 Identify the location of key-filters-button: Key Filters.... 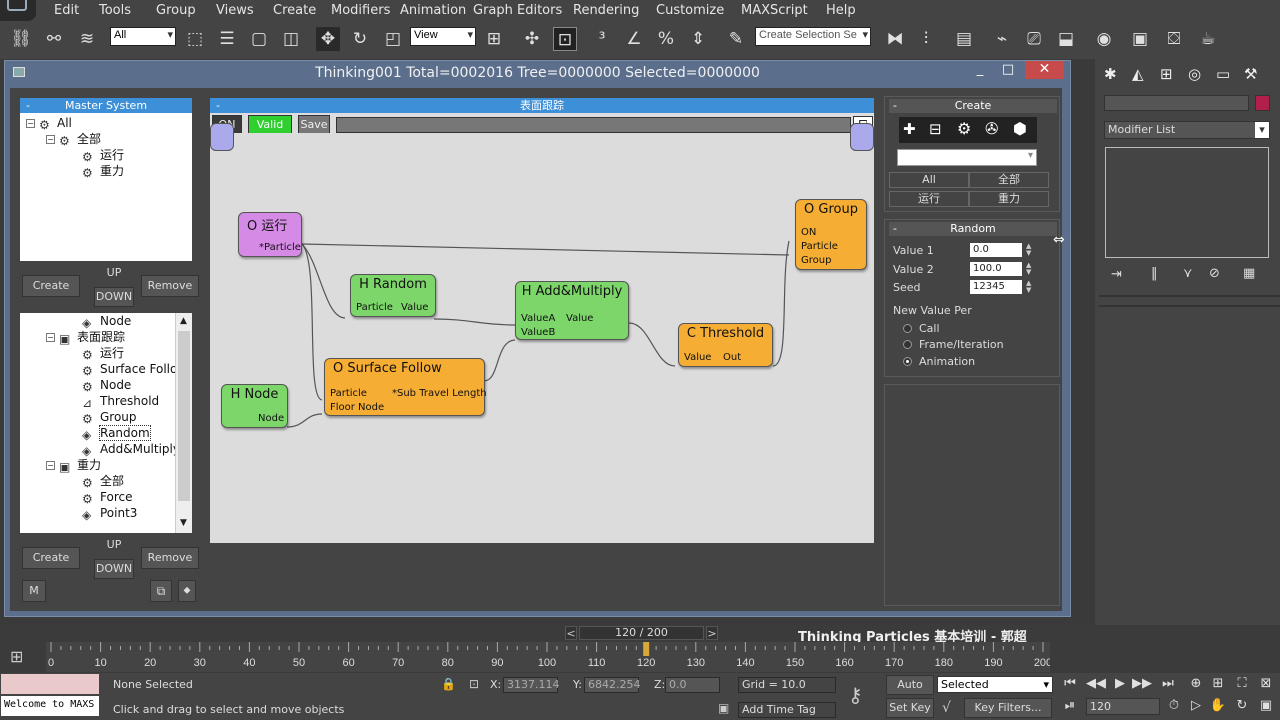
(1008, 708).